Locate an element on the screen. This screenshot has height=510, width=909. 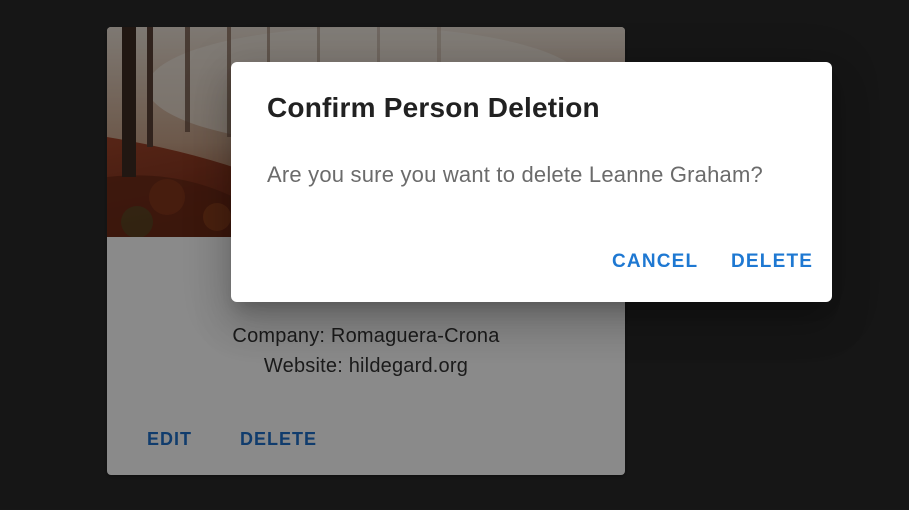
confirm-delete-button: DELETE is located at coordinates (772, 262).